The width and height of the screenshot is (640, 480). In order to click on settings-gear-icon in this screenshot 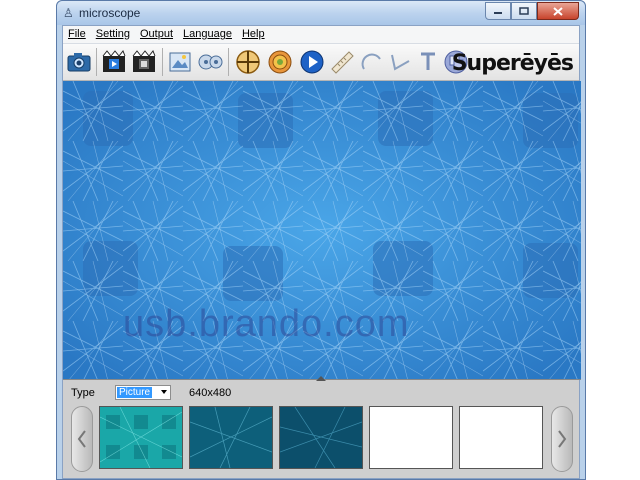, I will do `click(280, 62)`.